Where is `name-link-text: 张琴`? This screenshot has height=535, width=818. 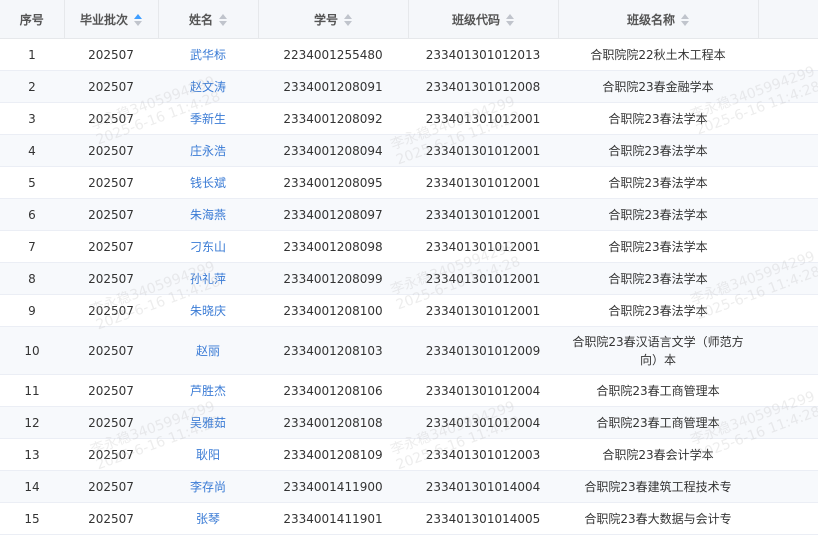
name-link-text: 张琴 is located at coordinates (208, 519).